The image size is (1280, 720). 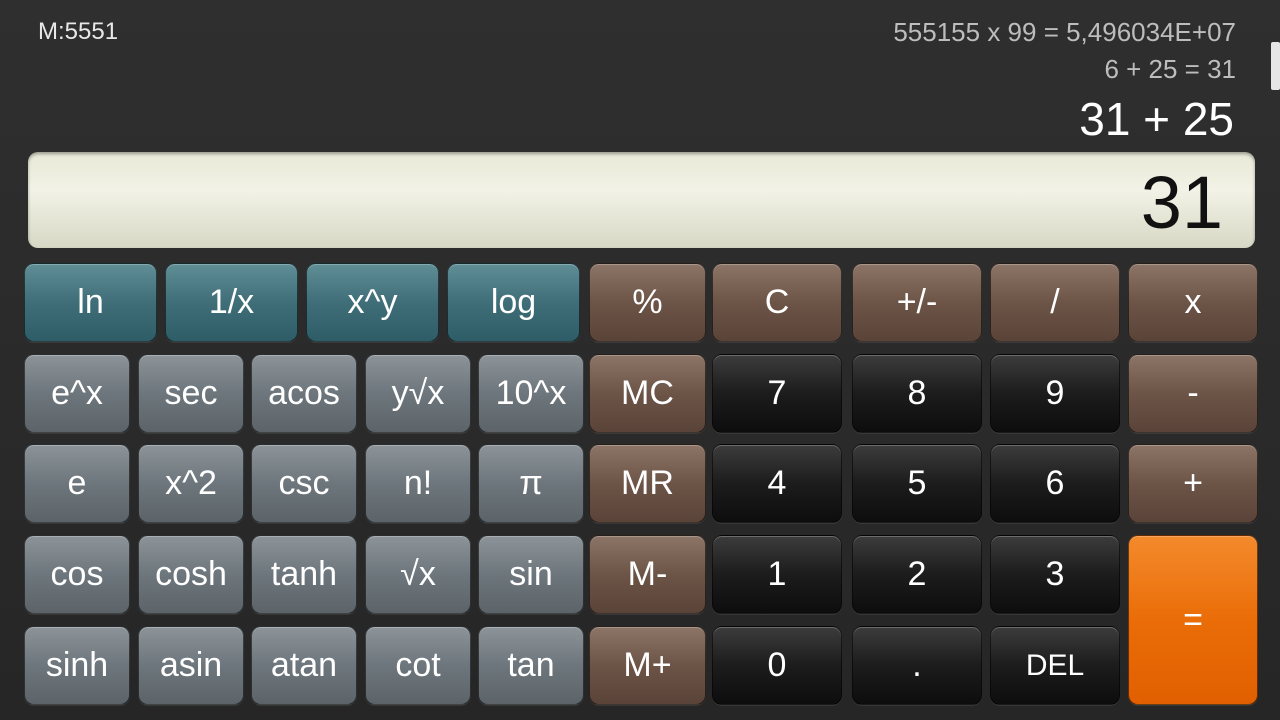 I want to click on equals-button: =, so click(x=1193, y=620).